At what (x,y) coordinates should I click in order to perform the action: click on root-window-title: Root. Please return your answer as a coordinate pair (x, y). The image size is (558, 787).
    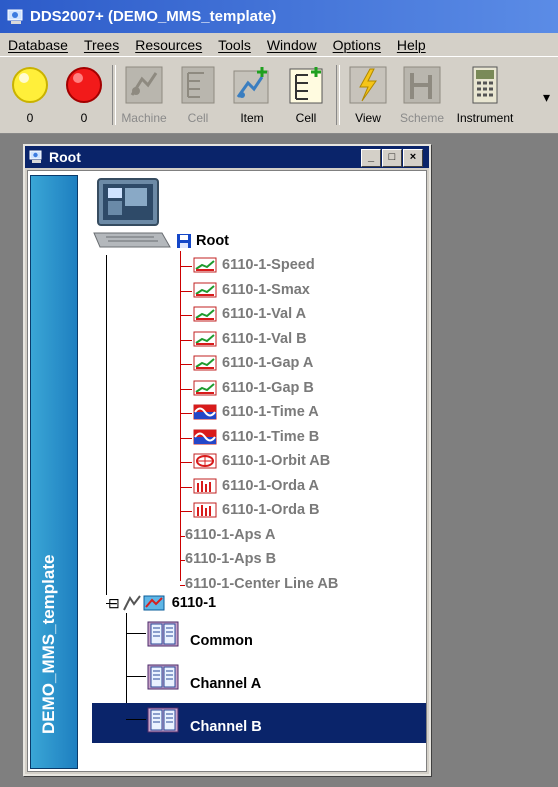
    Looking at the image, I should click on (65, 157).